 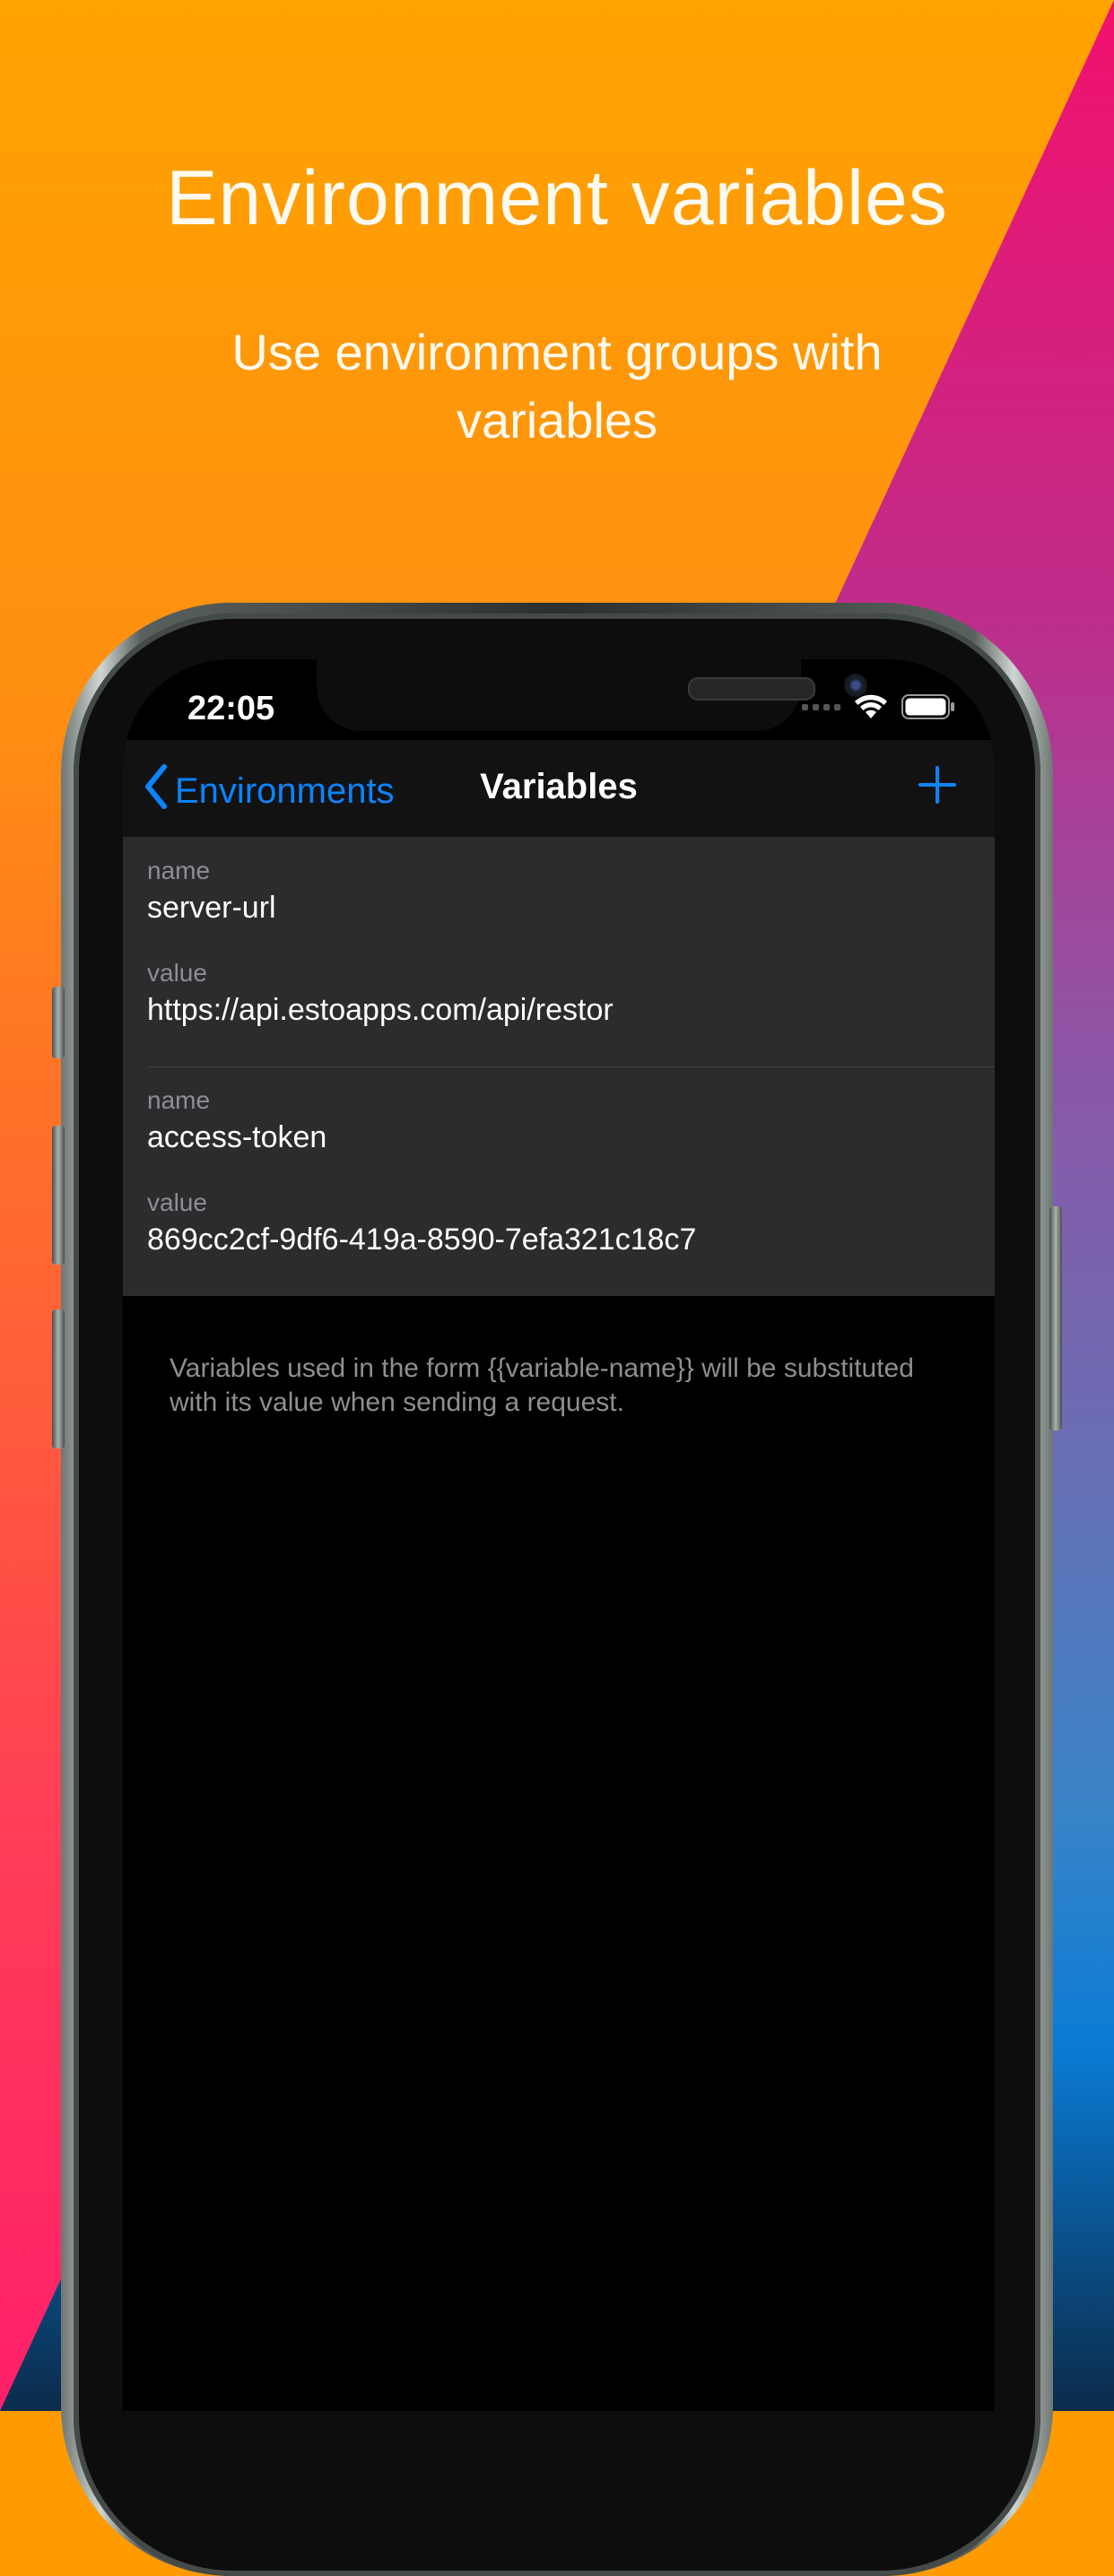 What do you see at coordinates (557, 386) in the screenshot?
I see `promo-subline: Use environment groups with variables` at bounding box center [557, 386].